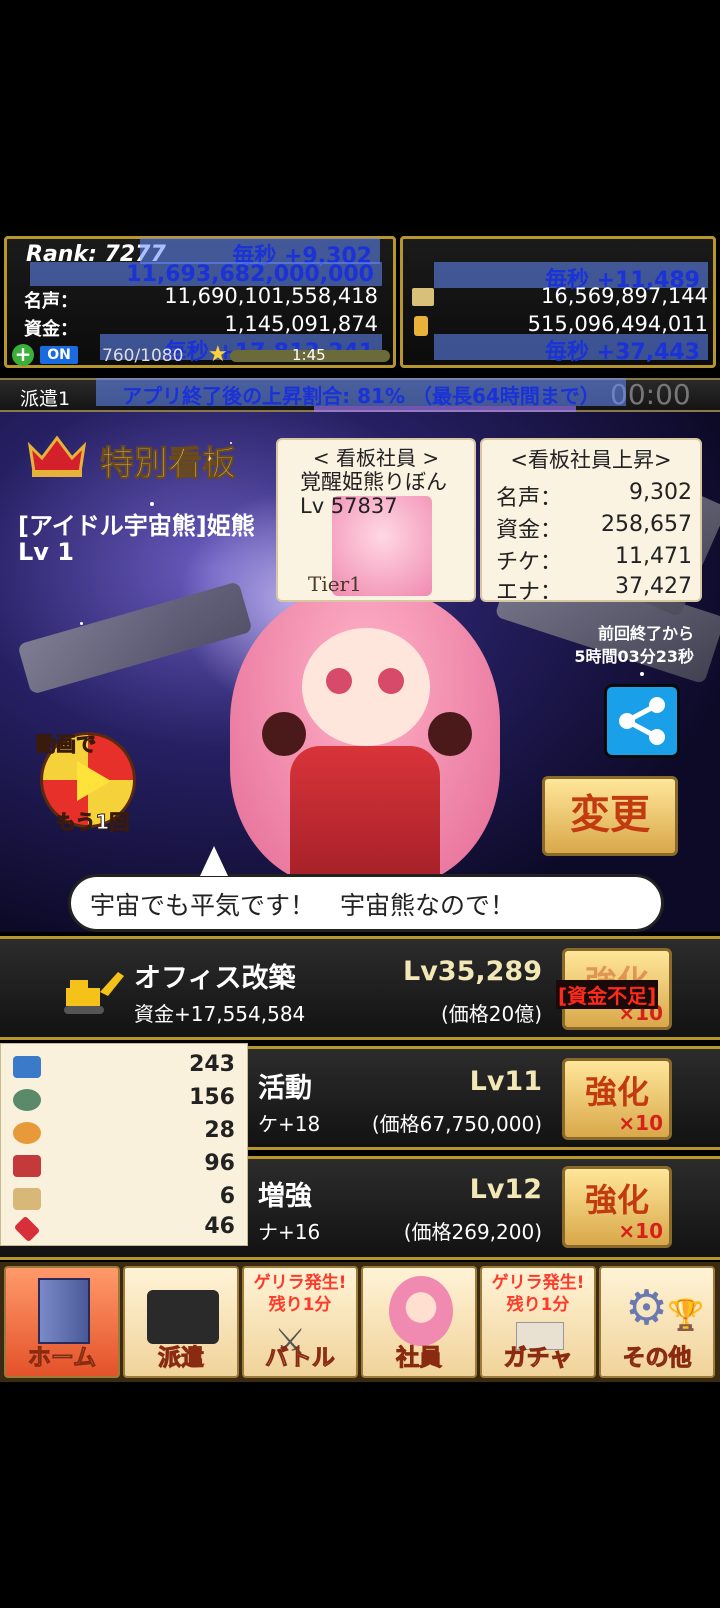 Image resolution: width=720 pixels, height=1608 pixels. I want to click on ticket-icon, so click(27, 1067).